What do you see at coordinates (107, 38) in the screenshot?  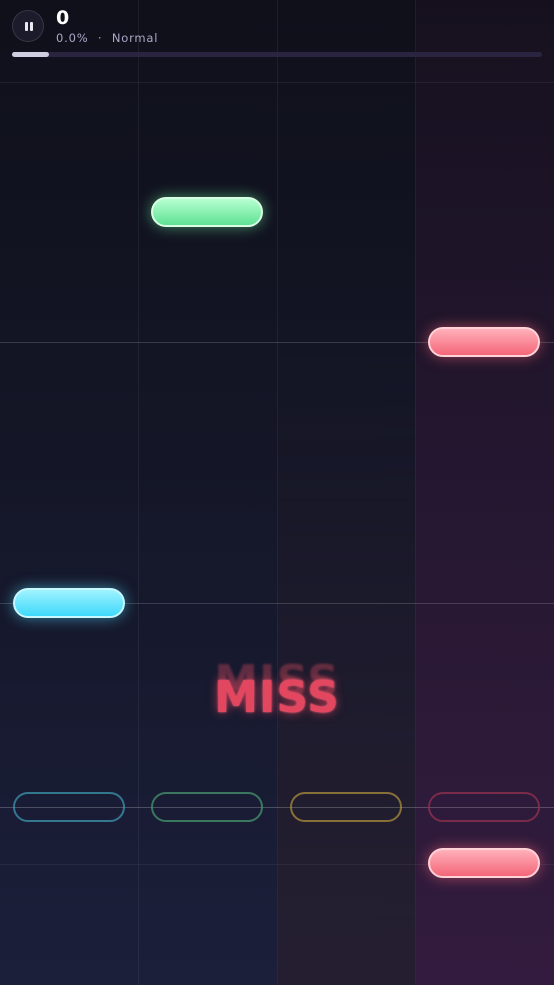 I see `stats-line: 0.0% · Normal` at bounding box center [107, 38].